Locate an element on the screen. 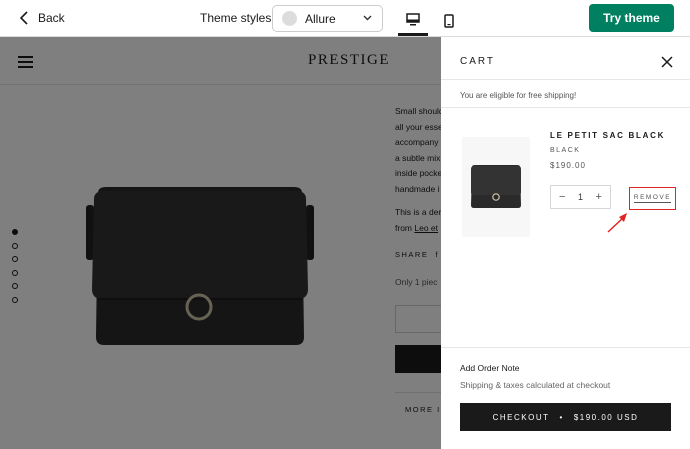 Image resolution: width=690 pixels, height=449 pixels. quantity-stepper: − 1 + is located at coordinates (580, 197).